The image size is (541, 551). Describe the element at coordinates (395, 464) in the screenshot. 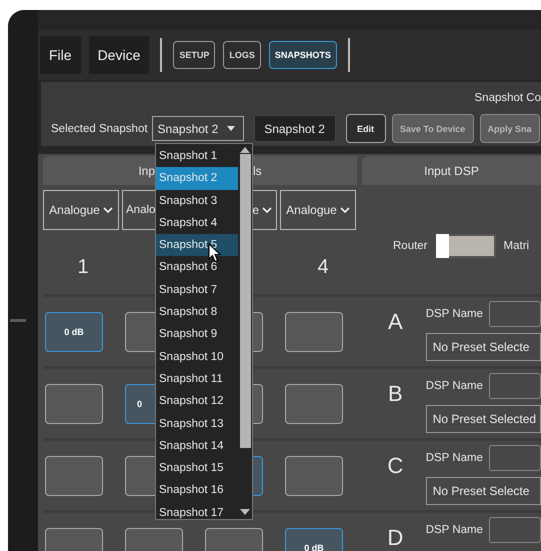

I see `row-letter: C` at that location.